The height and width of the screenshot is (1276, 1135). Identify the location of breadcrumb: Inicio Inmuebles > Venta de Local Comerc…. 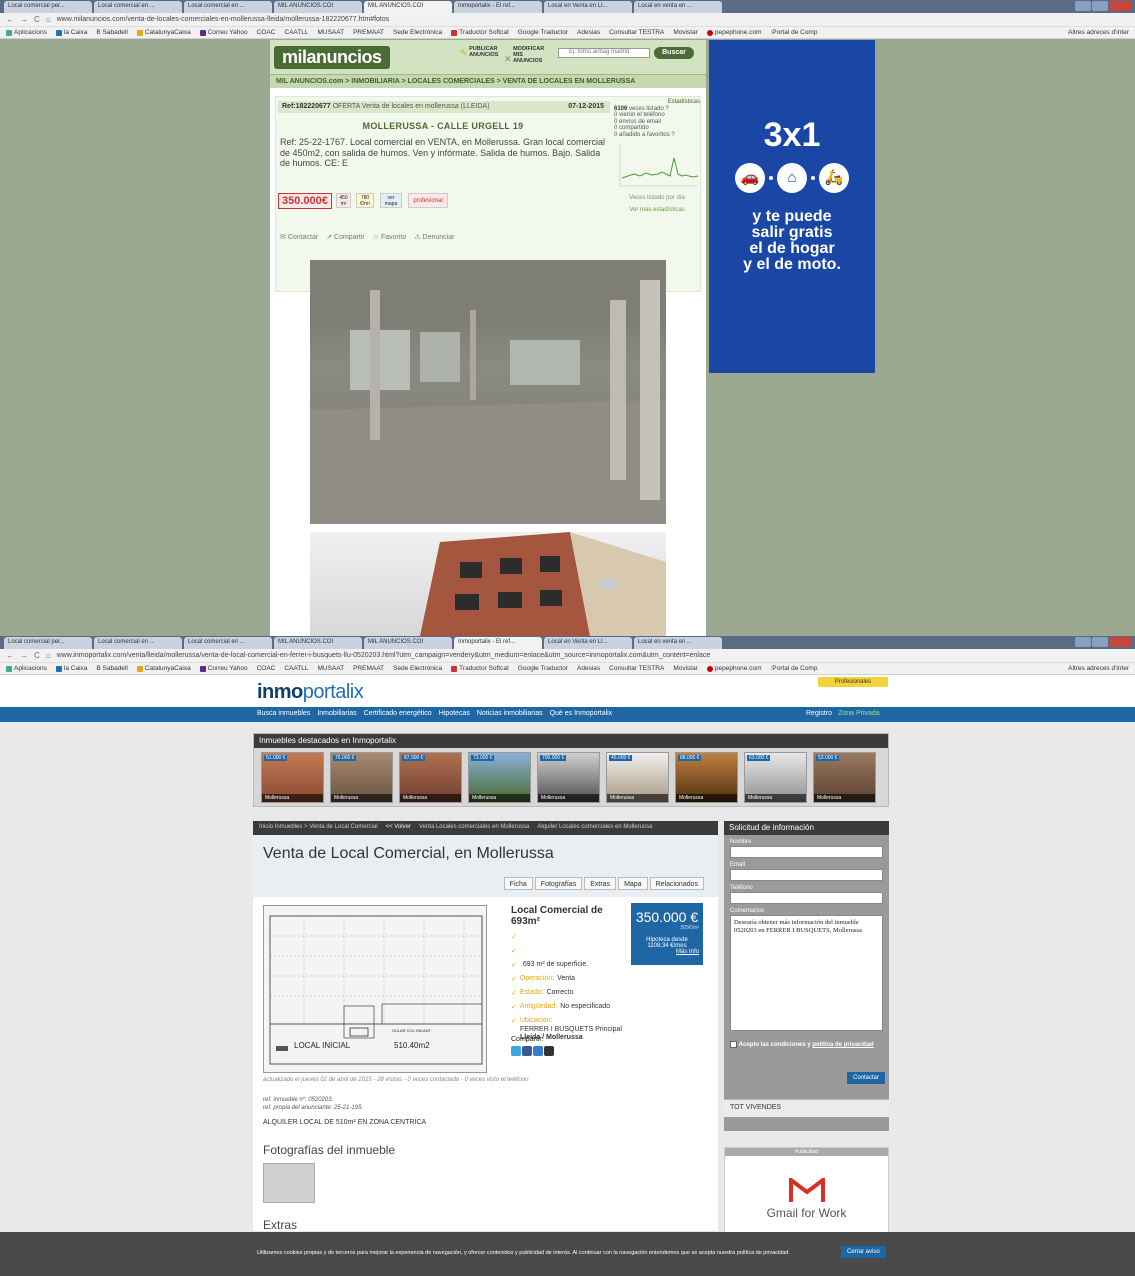
(318, 828).